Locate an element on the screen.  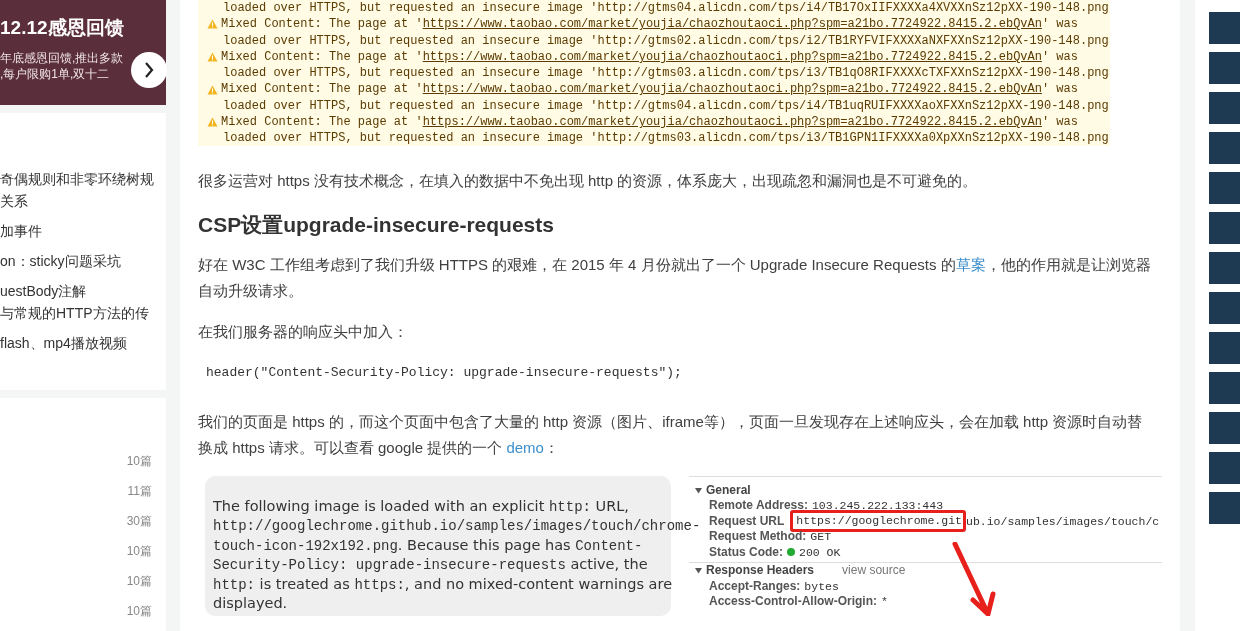
header-value: bytes is located at coordinates (821, 586).